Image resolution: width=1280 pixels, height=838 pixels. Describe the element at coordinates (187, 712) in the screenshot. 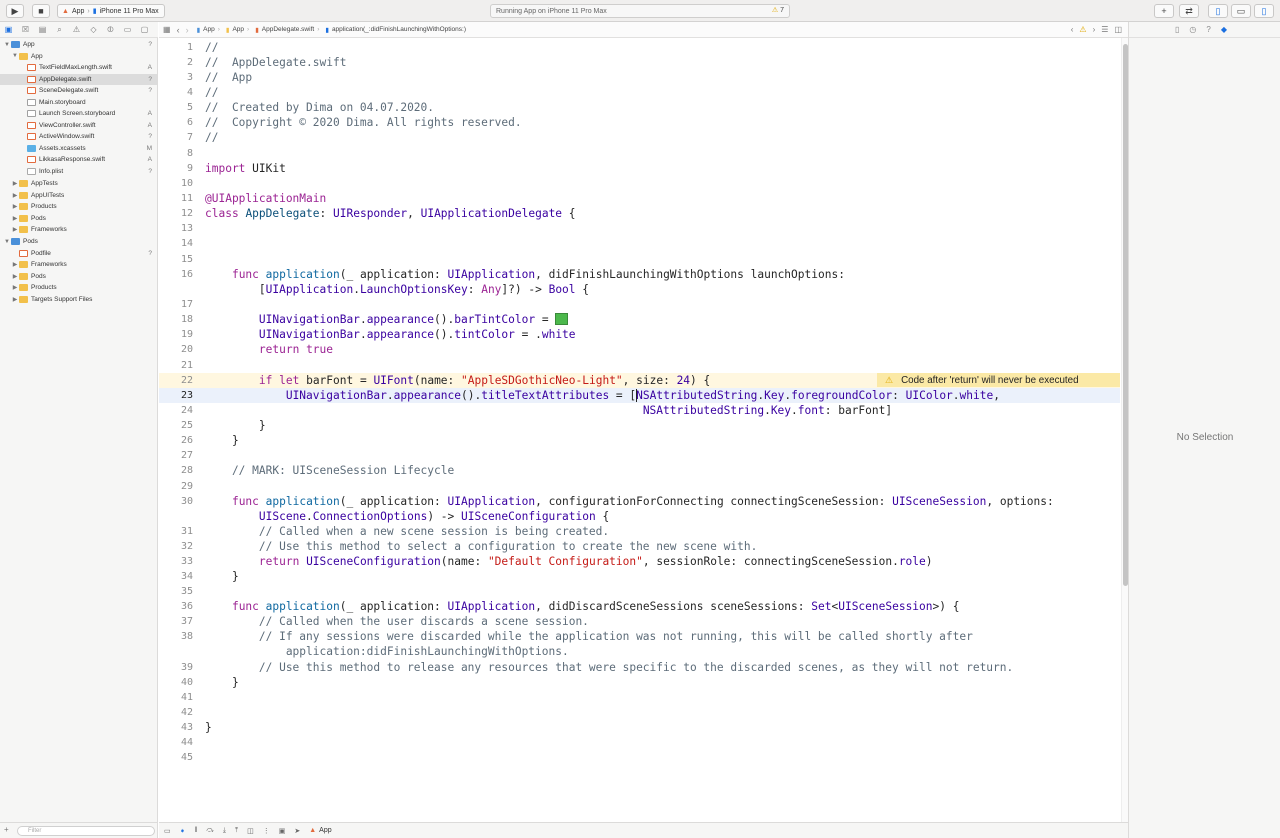

I see `line-number: 42` at that location.